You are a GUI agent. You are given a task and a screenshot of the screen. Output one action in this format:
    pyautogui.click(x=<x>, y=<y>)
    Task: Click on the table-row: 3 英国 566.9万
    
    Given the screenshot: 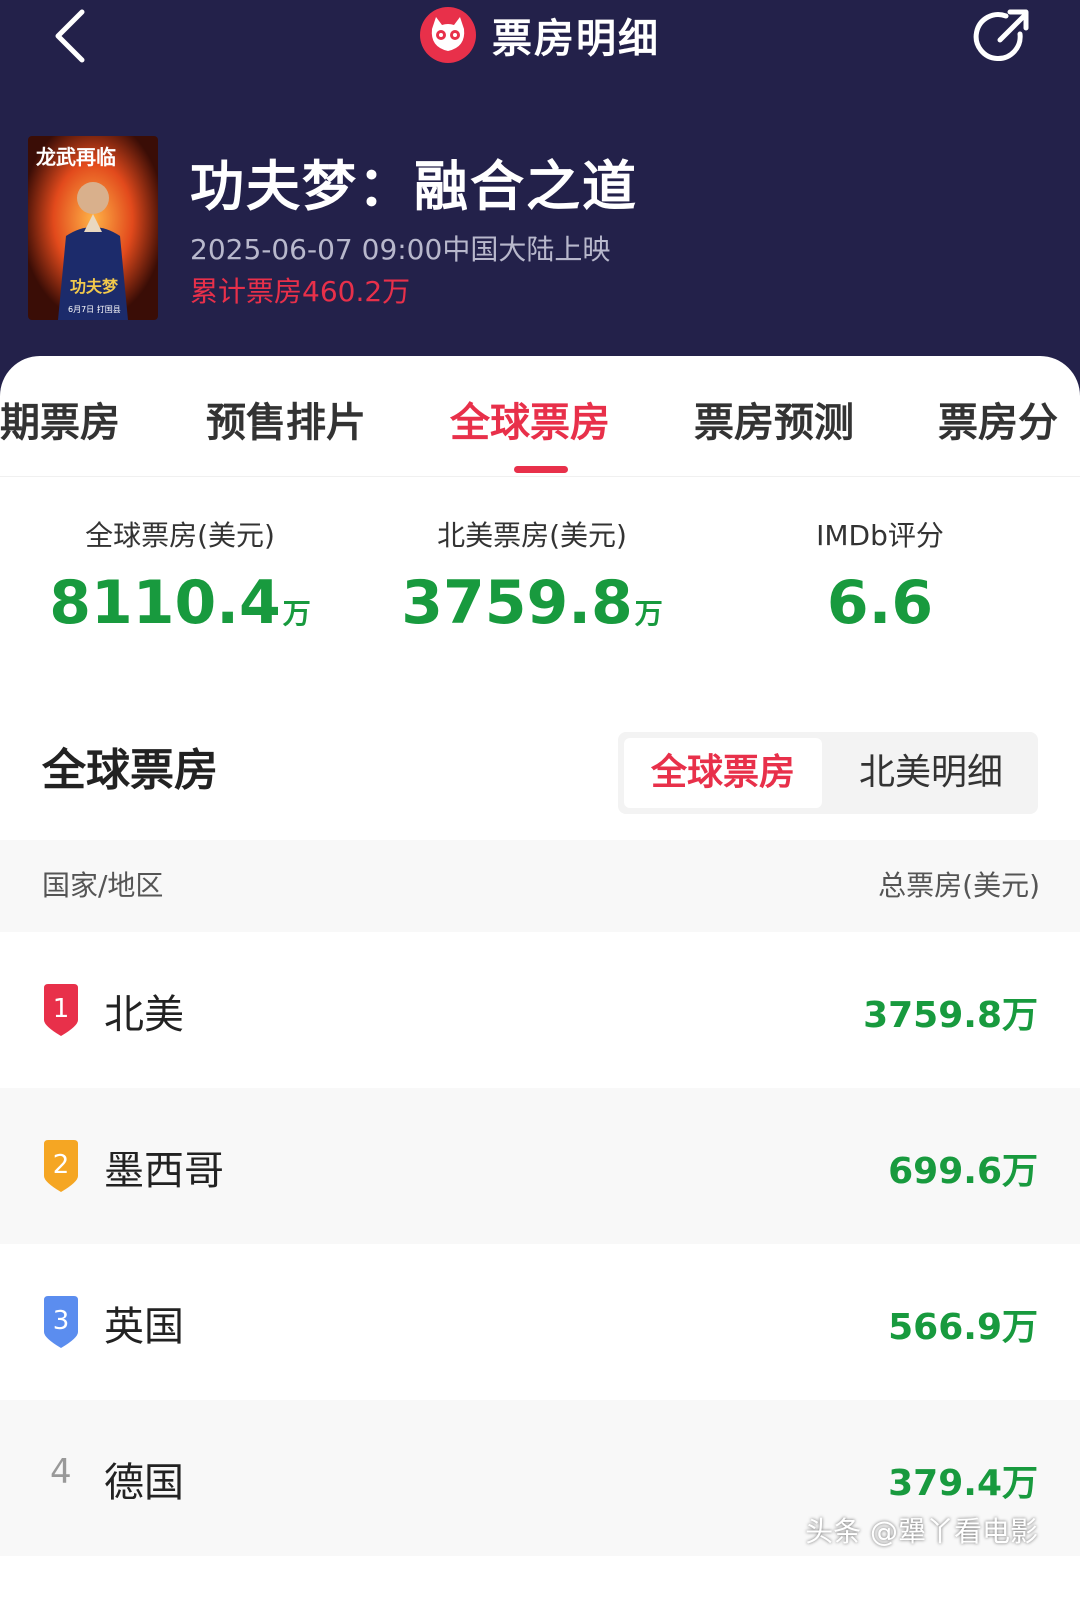 What is the action you would take?
    pyautogui.click(x=540, y=1322)
    